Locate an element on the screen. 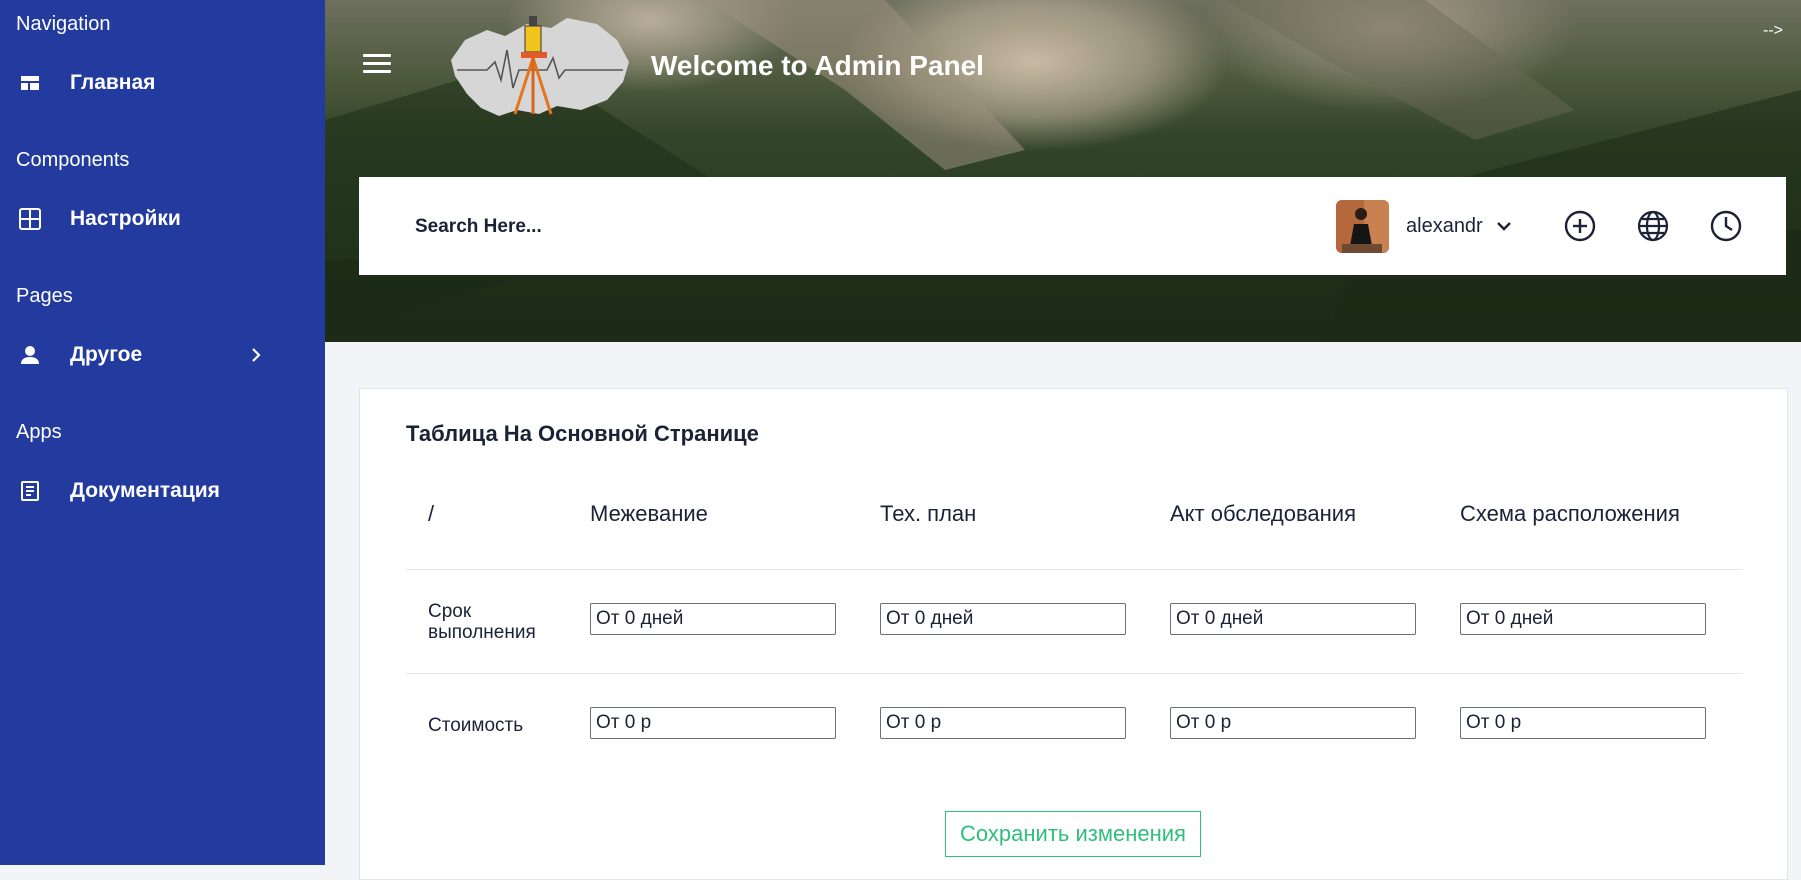 This screenshot has width=1801, height=880. sidebar-item-label: Главная is located at coordinates (113, 82).